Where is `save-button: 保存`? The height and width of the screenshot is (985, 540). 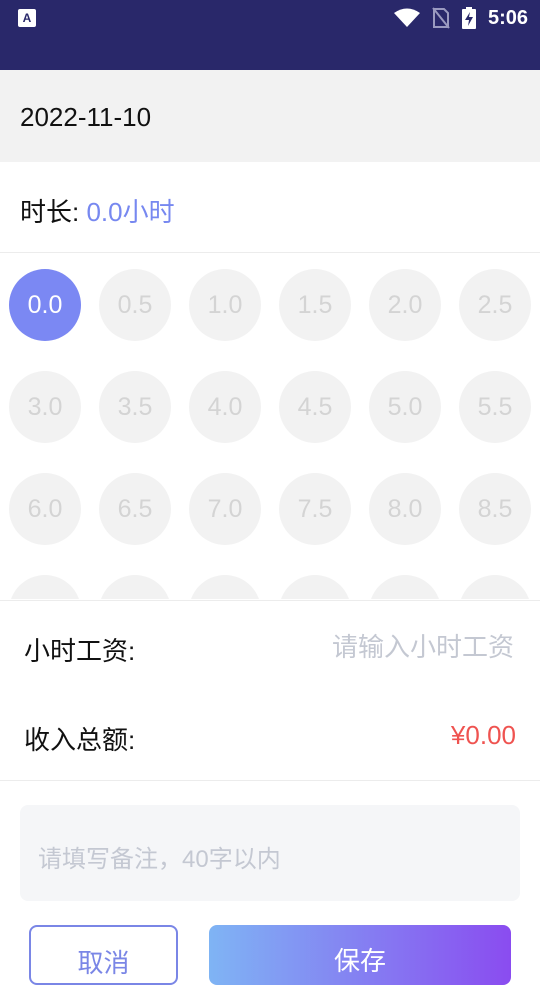 save-button: 保存 is located at coordinates (360, 955).